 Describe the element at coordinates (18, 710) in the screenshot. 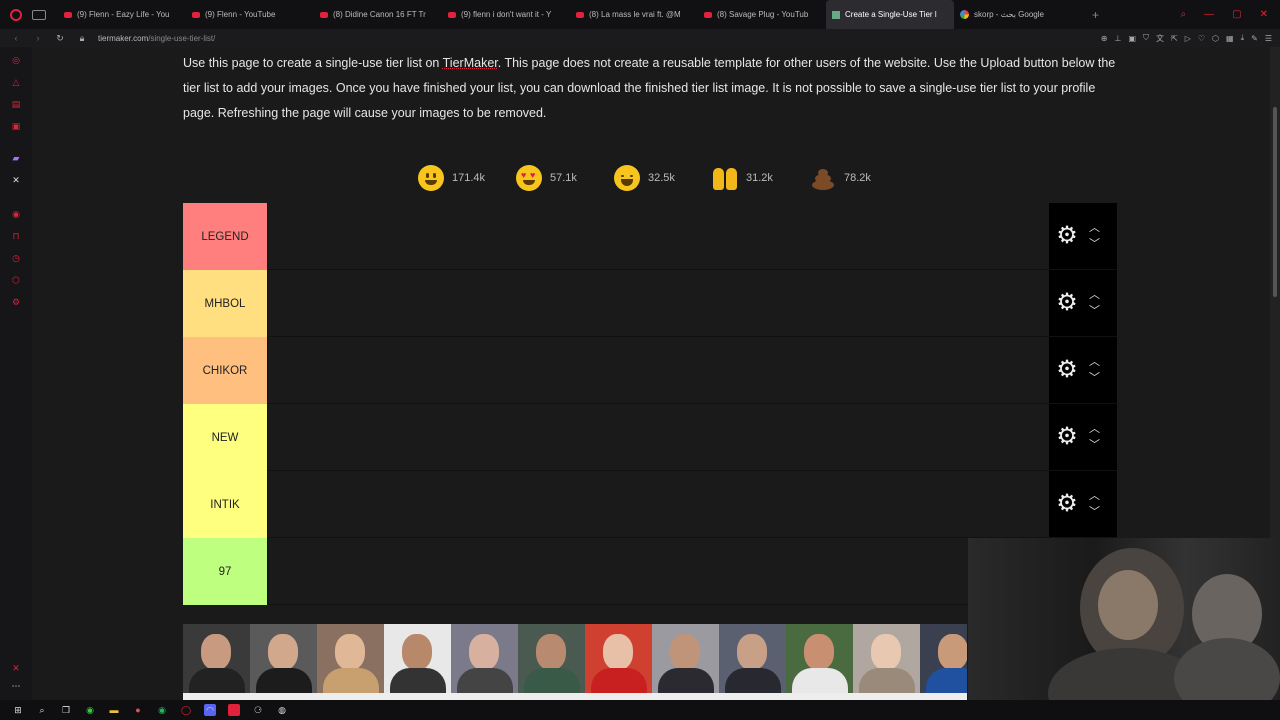

I see `start-menu-icon: ⊞` at that location.